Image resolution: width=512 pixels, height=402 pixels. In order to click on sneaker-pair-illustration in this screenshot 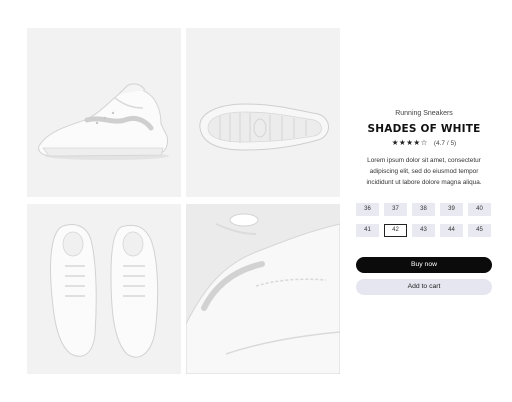, I will do `click(104, 291)`.